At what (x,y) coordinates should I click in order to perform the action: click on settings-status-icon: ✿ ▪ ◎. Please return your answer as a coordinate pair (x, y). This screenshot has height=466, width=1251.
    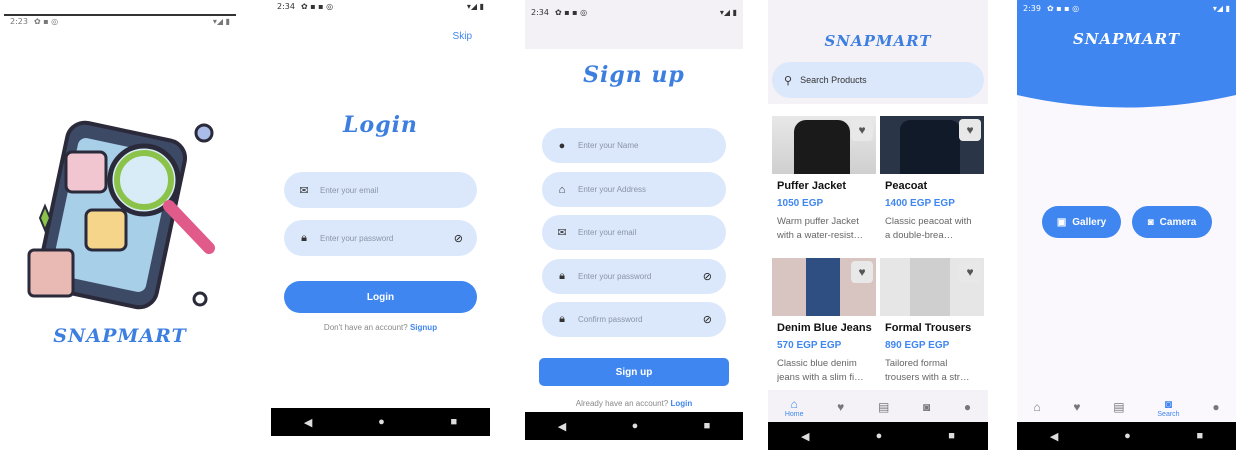
    Looking at the image, I should click on (46, 21).